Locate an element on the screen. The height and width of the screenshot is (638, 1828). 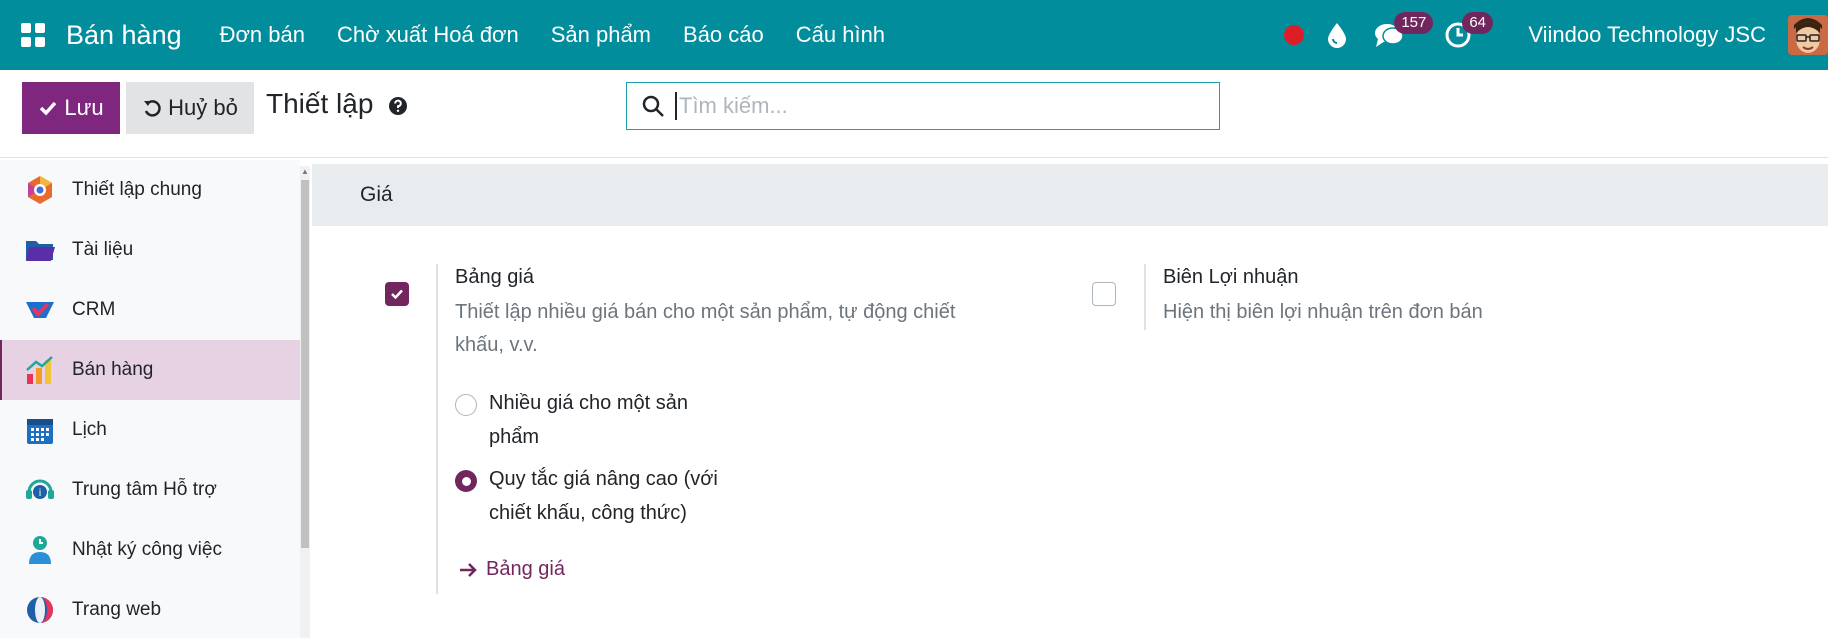
menu-orders: Đơn bán is located at coordinates (262, 35).